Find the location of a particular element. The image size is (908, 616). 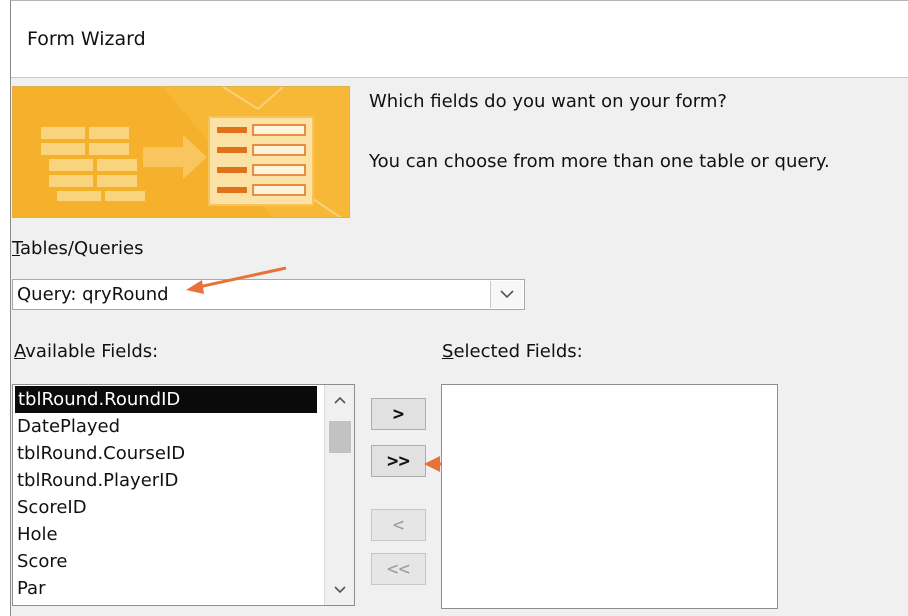

available-field-item: Score is located at coordinates (42, 561).